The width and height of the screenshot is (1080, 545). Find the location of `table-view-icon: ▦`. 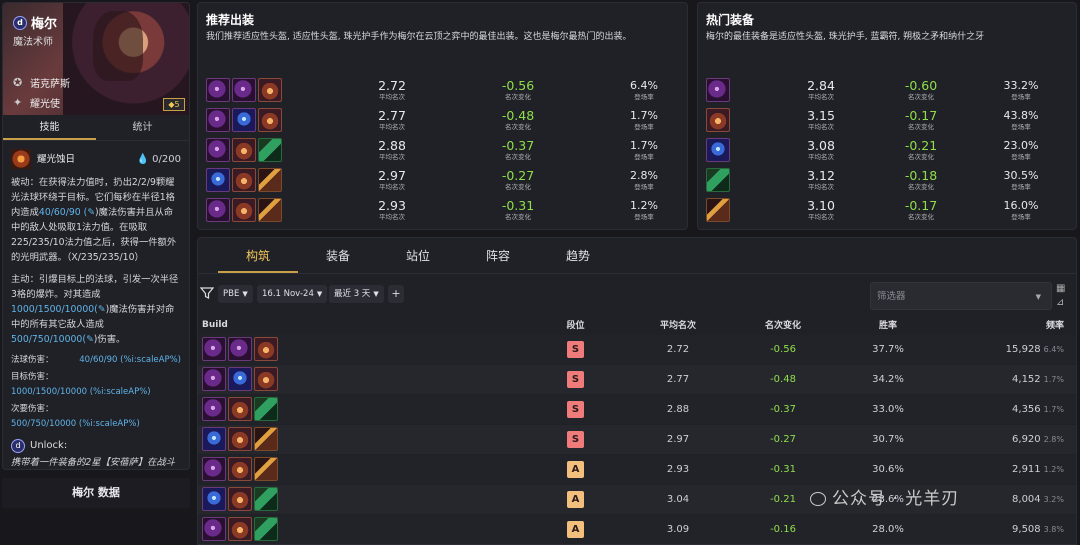

table-view-icon: ▦ is located at coordinates (1063, 289).